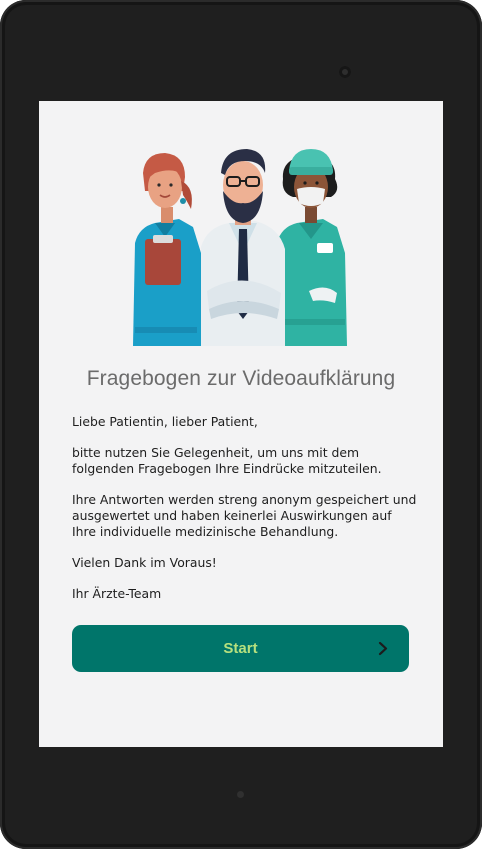 Image resolution: width=482 pixels, height=849 pixels. I want to click on medical-team-illustration, so click(240, 247).